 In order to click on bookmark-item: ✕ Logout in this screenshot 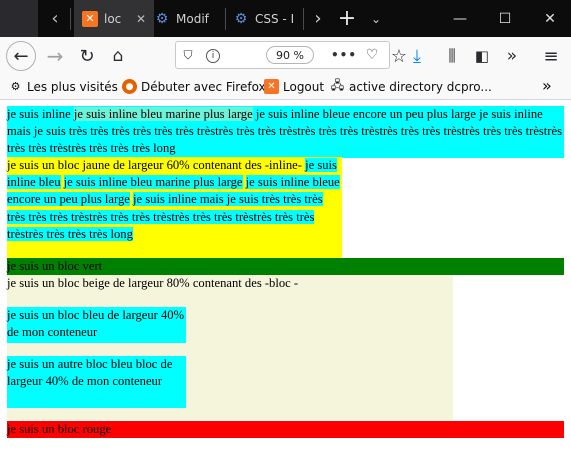, I will do `click(294, 86)`.